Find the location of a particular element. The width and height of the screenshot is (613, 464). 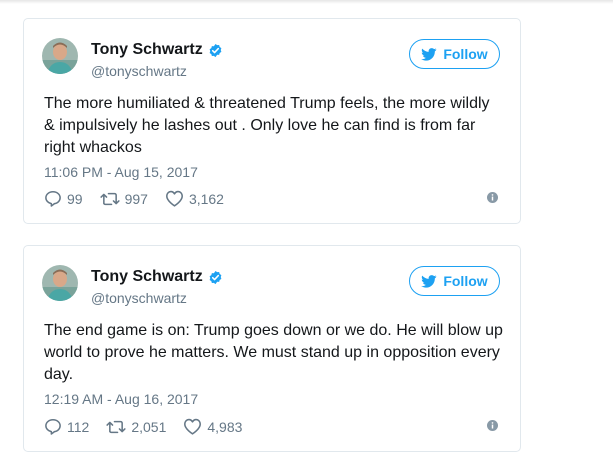

like-count: 3,162 is located at coordinates (206, 198).